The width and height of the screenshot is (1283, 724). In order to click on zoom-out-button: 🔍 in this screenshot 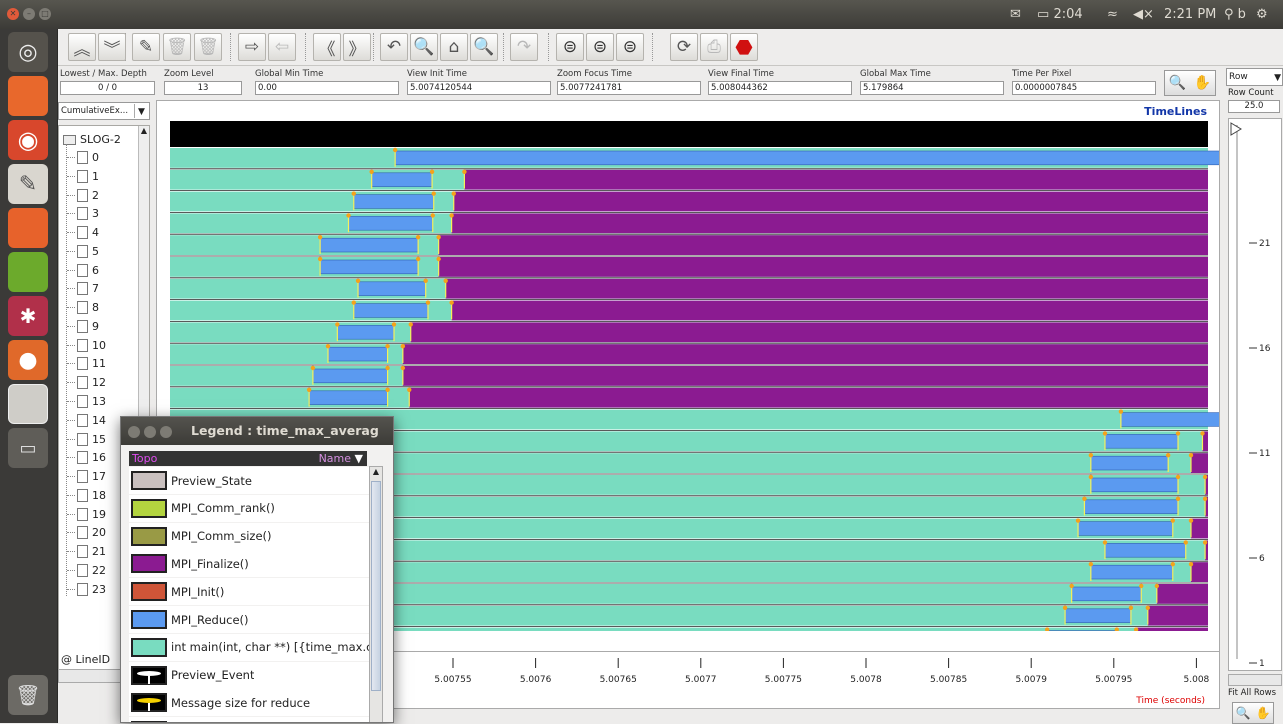, I will do `click(424, 47)`.